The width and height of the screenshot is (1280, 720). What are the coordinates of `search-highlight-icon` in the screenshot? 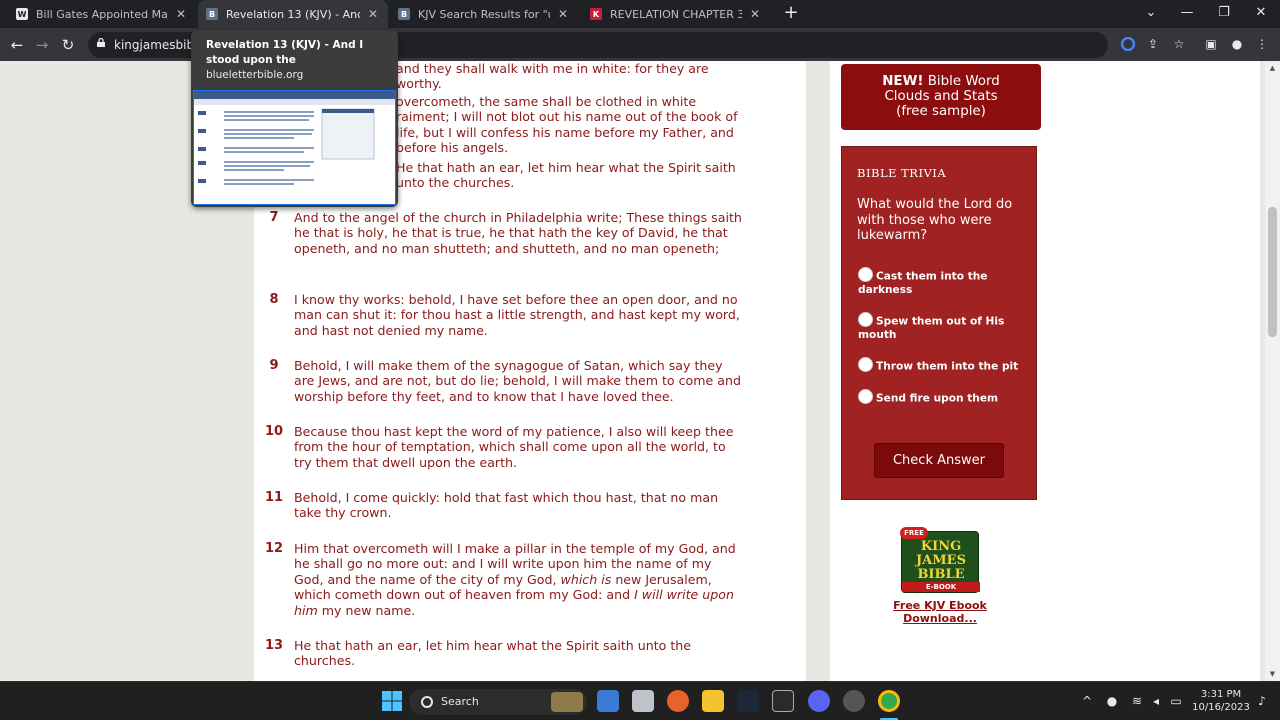 It's located at (567, 702).